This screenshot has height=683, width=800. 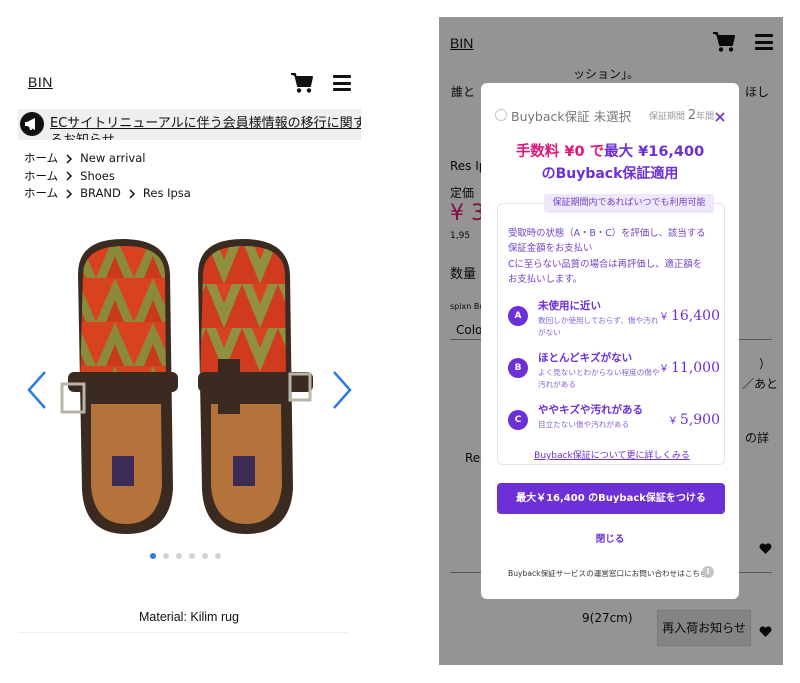 What do you see at coordinates (585, 358) in the screenshot?
I see `grade-title: ほとんどキズがない` at bounding box center [585, 358].